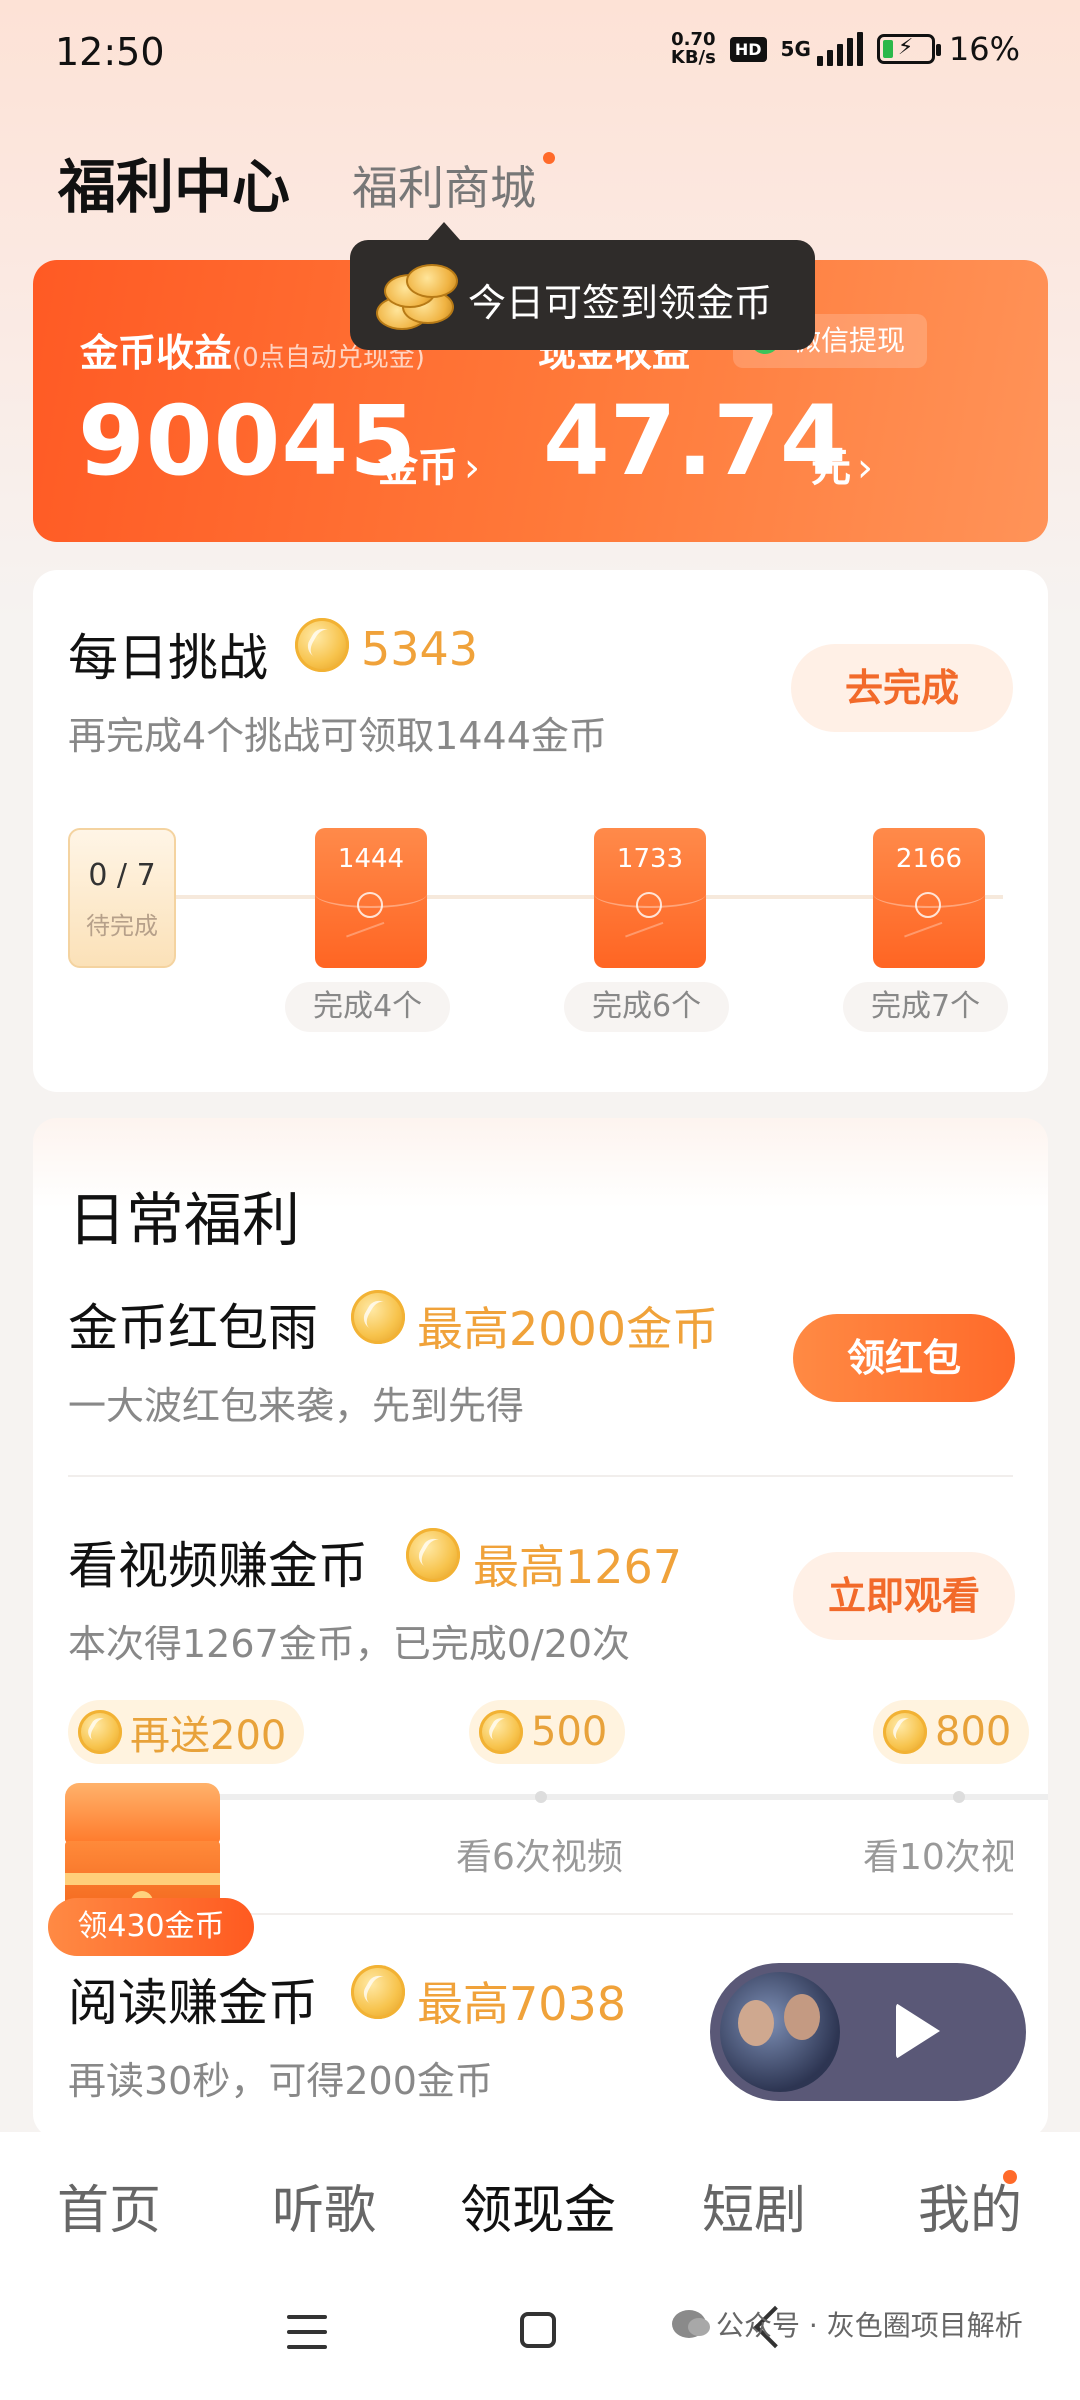 Image resolution: width=1080 pixels, height=2400 pixels. I want to click on tooltip-text: 今日可签到领金币, so click(620, 303).